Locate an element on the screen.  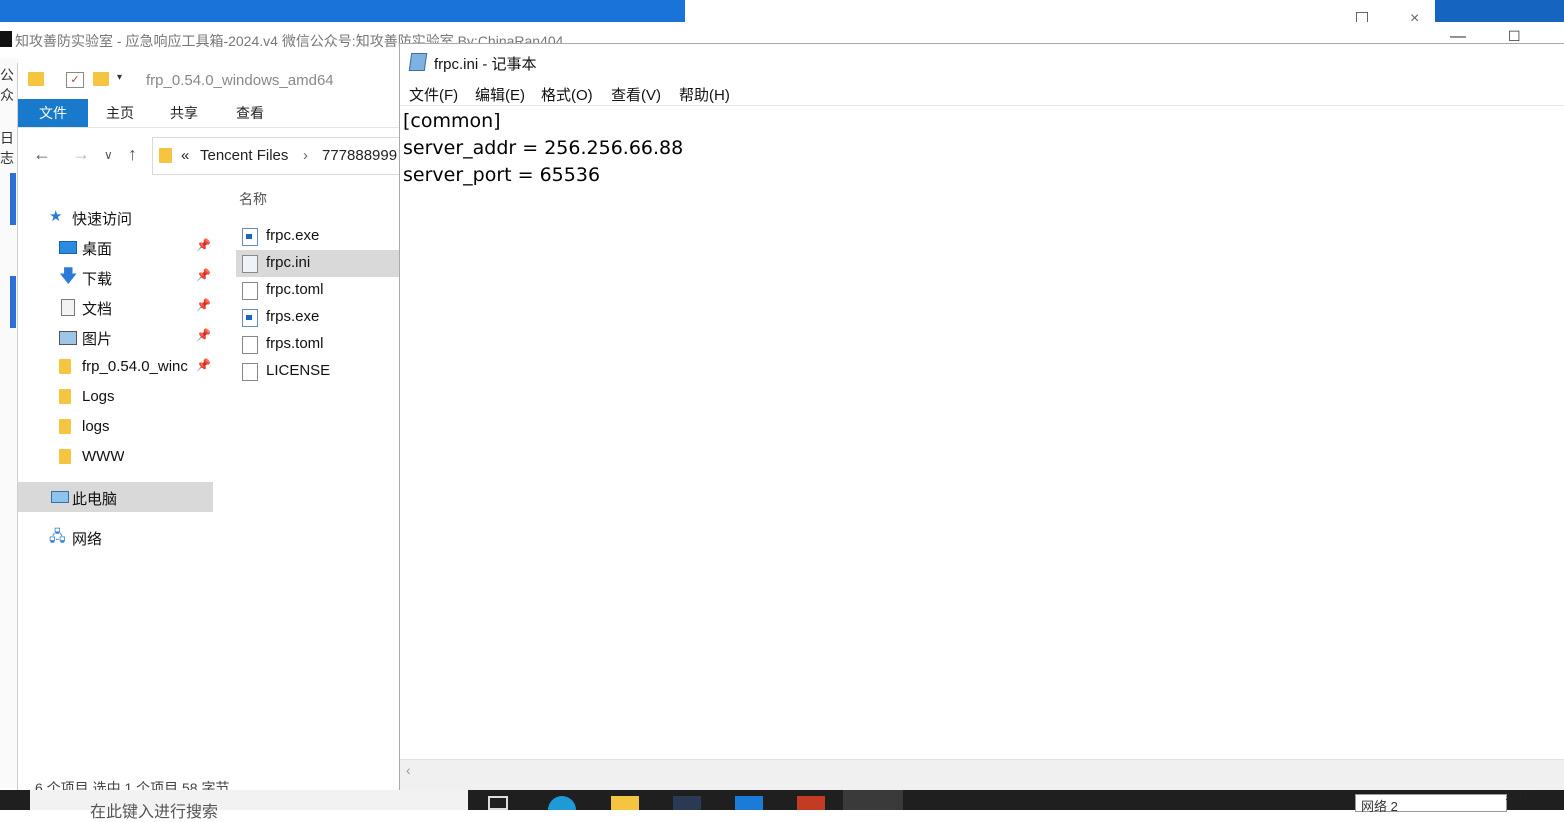
text-line: [common] is located at coordinates (452, 121).